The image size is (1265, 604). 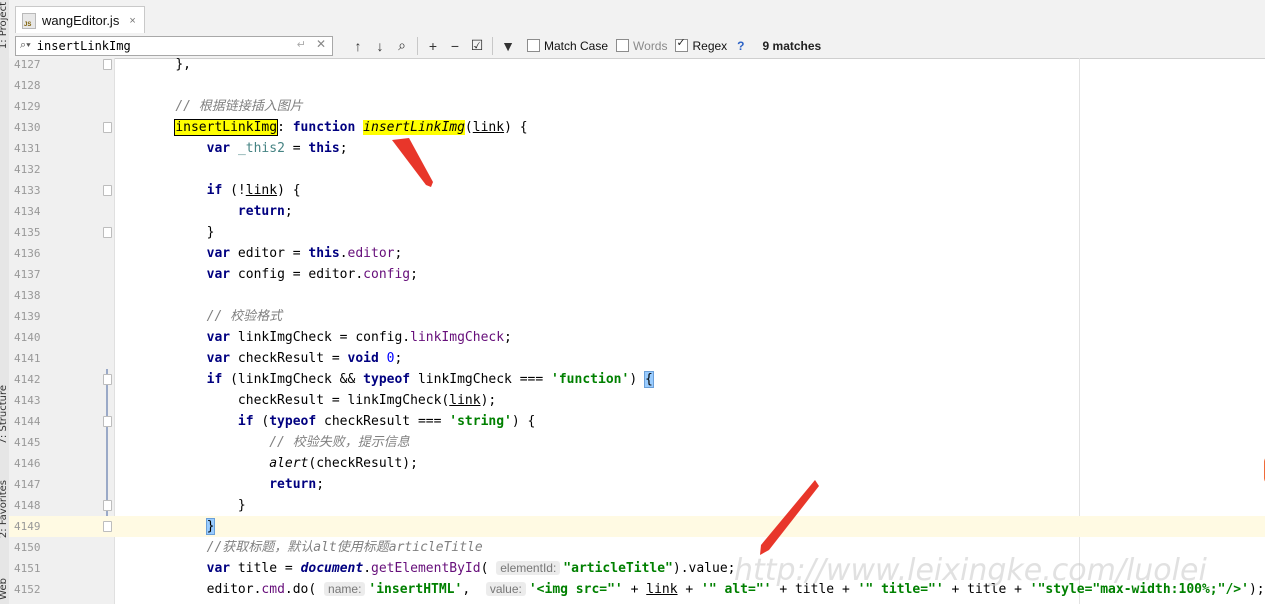 What do you see at coordinates (380, 46) in the screenshot?
I see `next-occurrence-icon: ↓` at bounding box center [380, 46].